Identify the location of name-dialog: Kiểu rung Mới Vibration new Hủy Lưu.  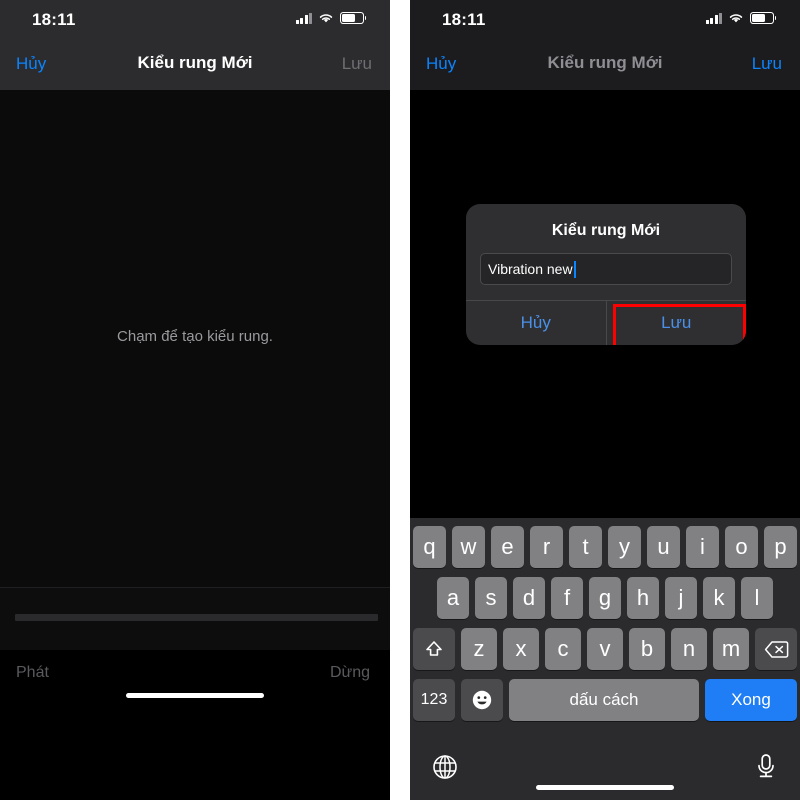
(606, 274).